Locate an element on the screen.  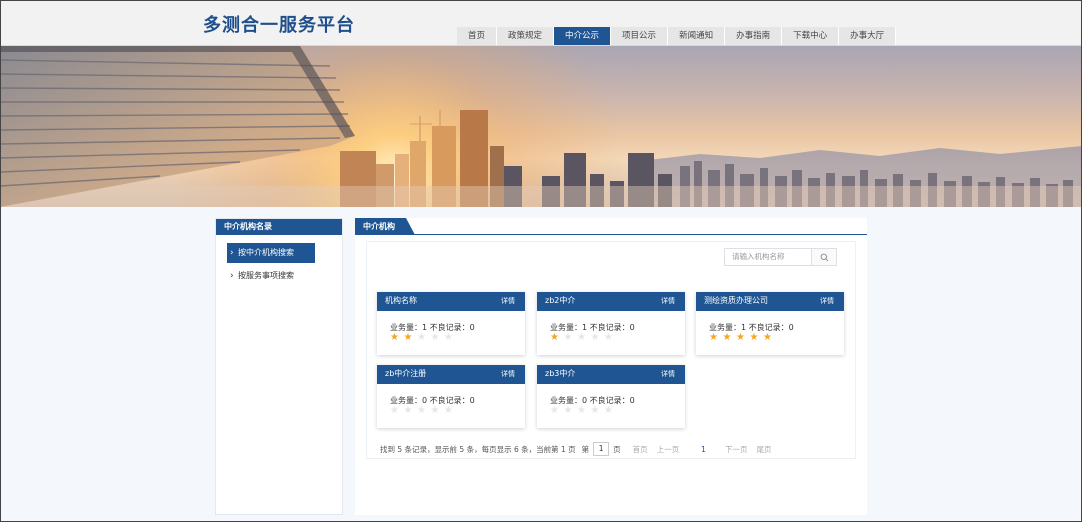
agency-card: zb3中介 详情 业务量：0 不良记录：0 ★ ★ ★ ★ ★ is located at coordinates (611, 396).